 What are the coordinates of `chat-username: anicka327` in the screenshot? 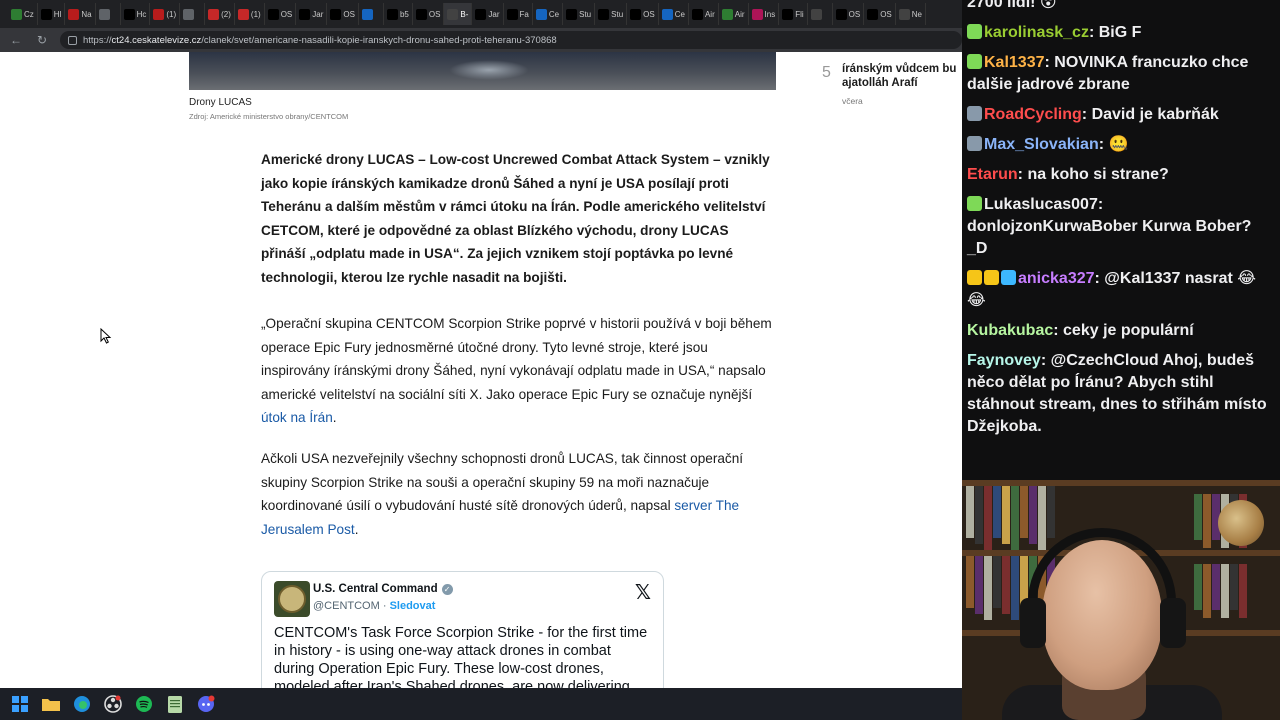 It's located at (1056, 278).